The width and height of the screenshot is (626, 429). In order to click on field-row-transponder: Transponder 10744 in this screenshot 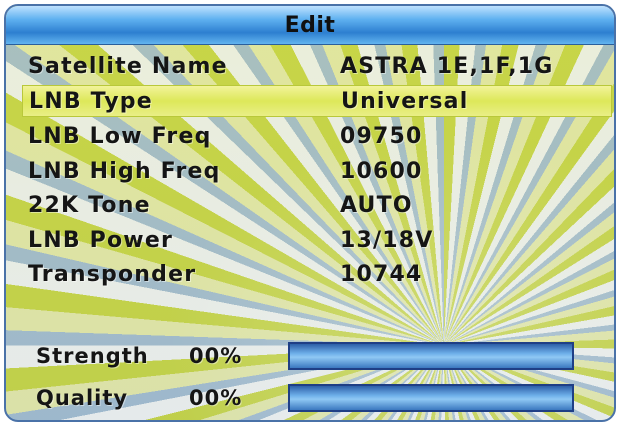, I will do `click(317, 274)`.